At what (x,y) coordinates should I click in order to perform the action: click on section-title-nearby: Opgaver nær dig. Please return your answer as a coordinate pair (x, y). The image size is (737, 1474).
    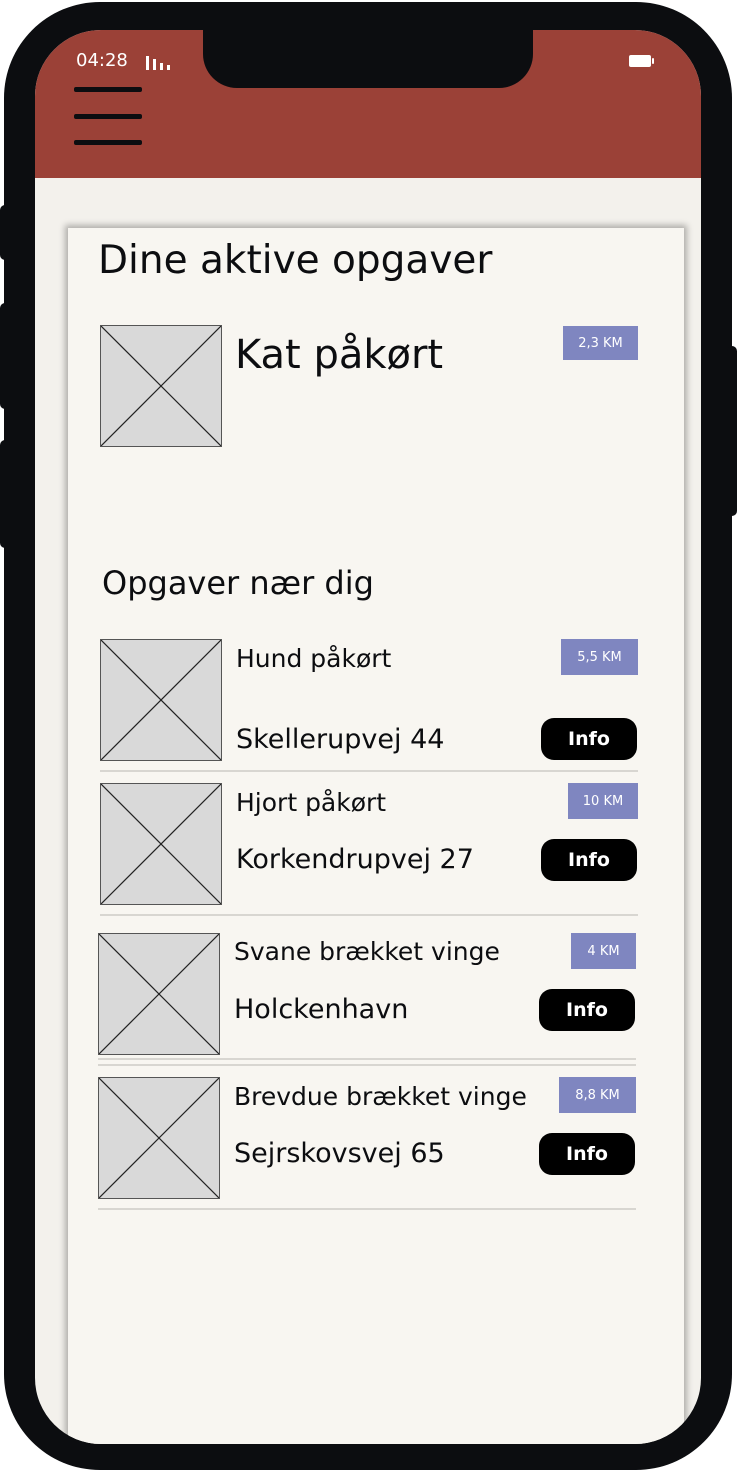
    Looking at the image, I should click on (238, 583).